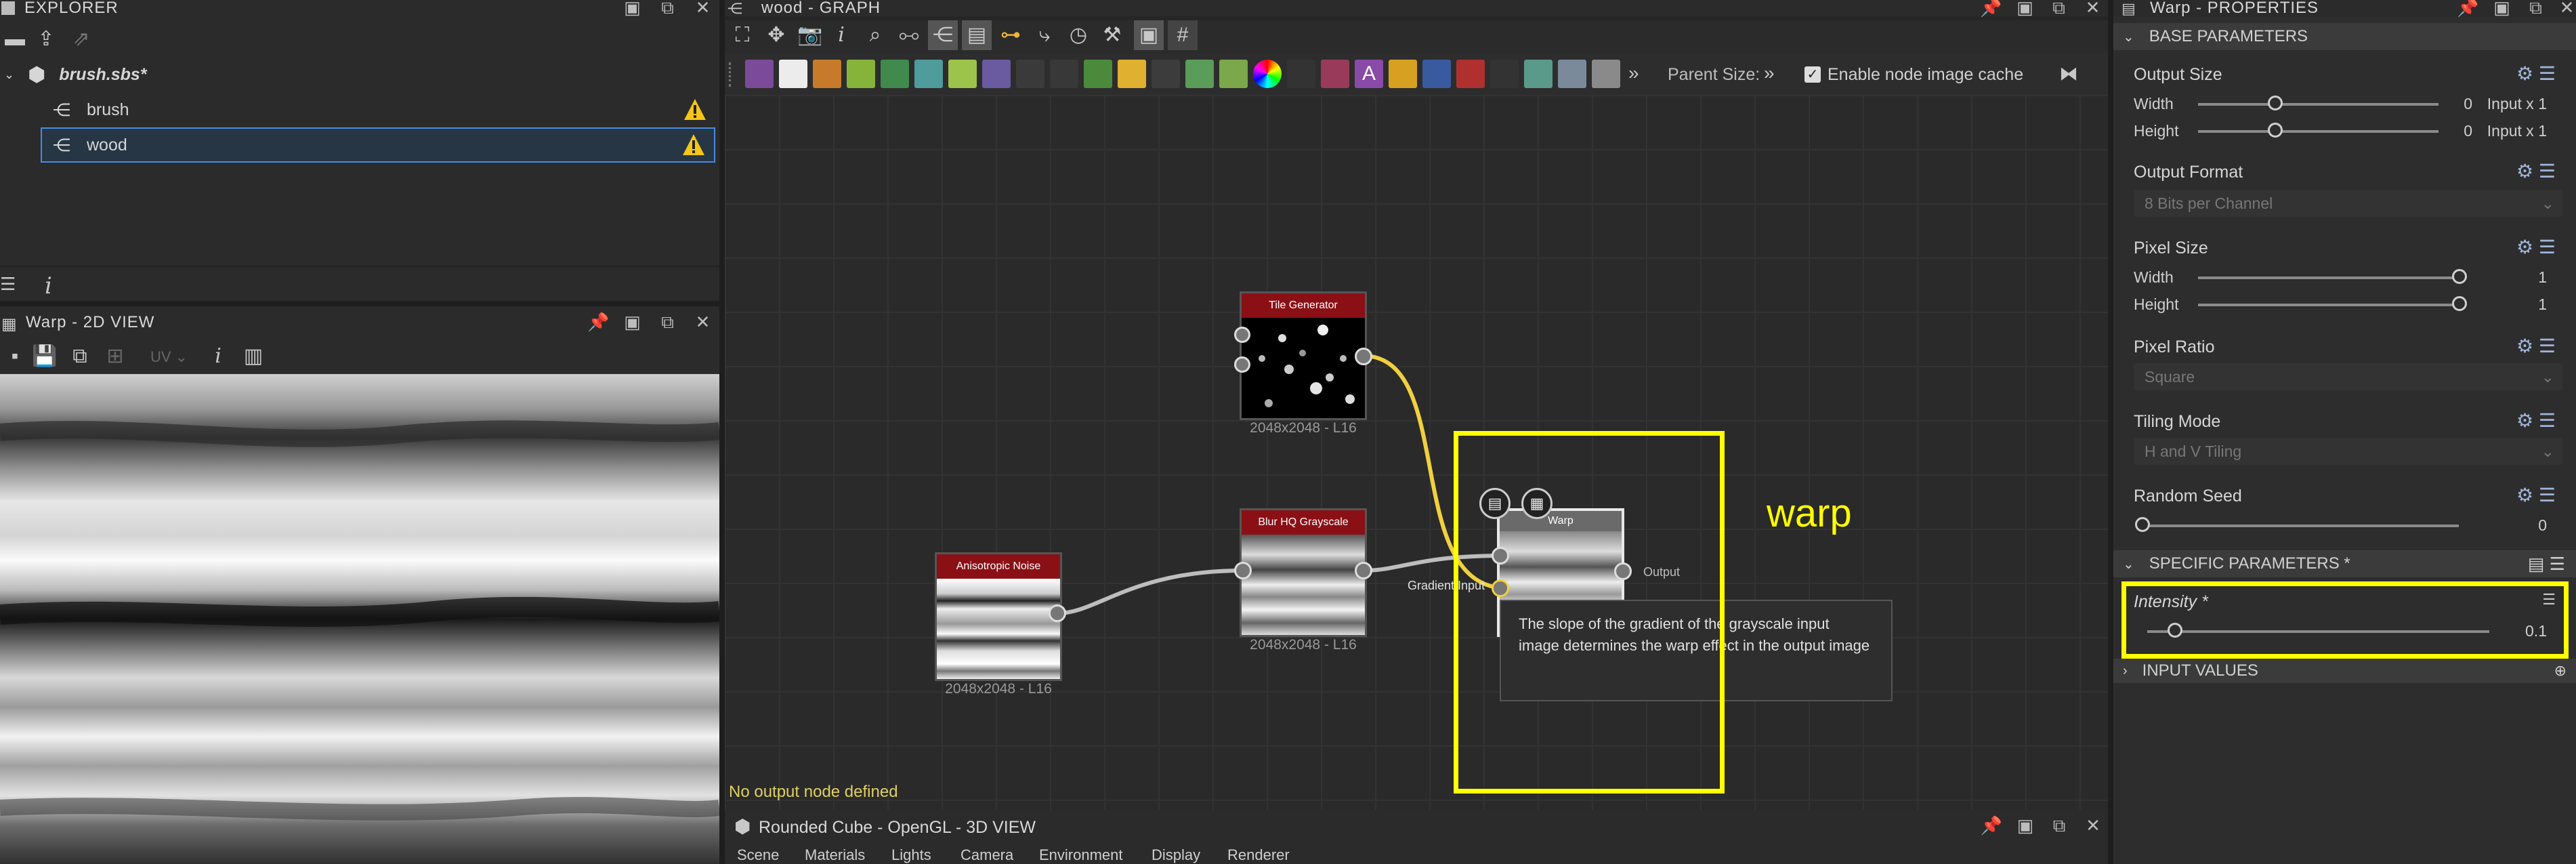  Describe the element at coordinates (1403, 74) in the screenshot. I see `emboss-icon` at that location.